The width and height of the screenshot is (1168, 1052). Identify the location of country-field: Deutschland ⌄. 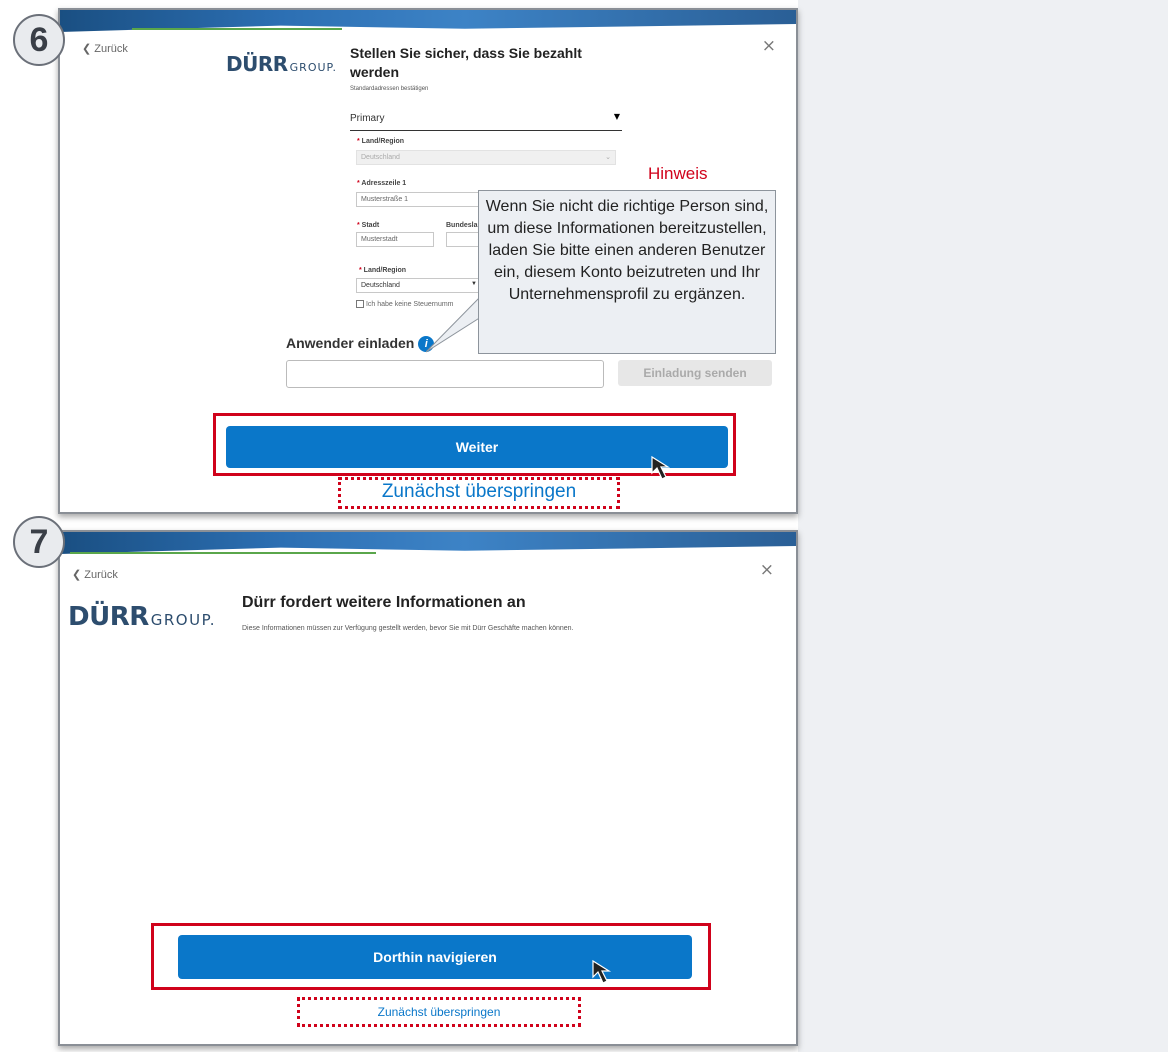
(486, 157).